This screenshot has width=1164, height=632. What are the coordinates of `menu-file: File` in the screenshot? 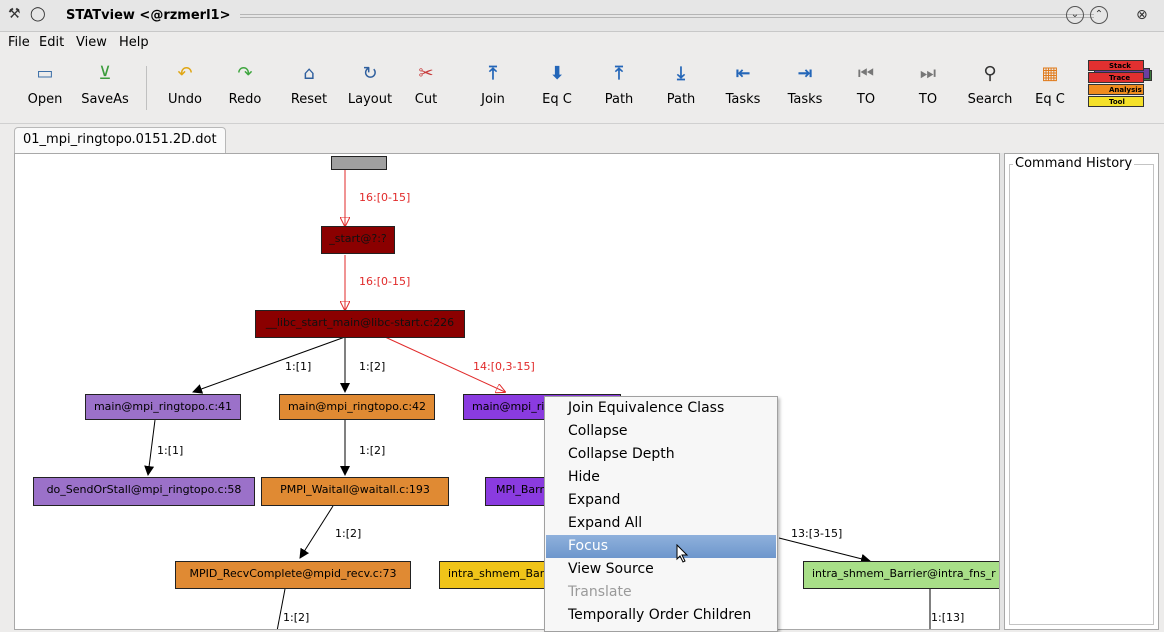 It's located at (19, 42).